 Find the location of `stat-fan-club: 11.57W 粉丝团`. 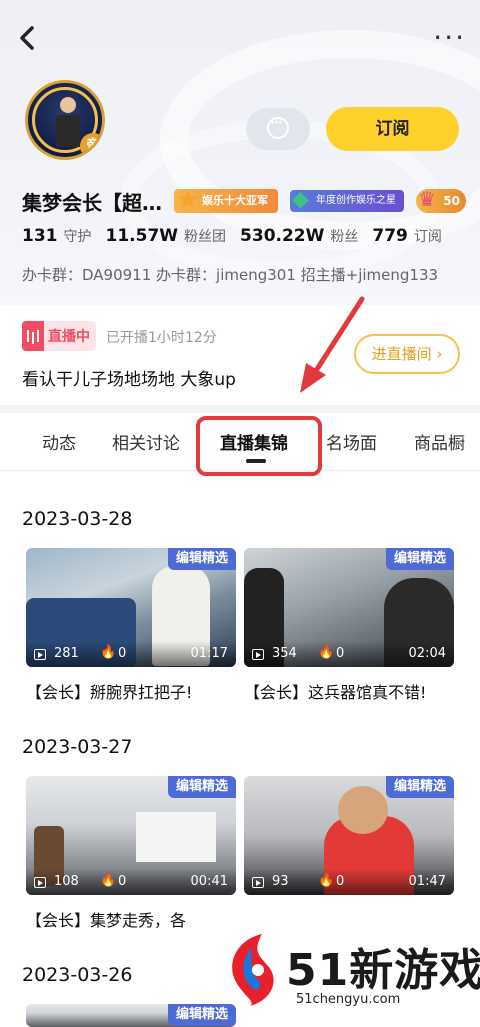

stat-fan-club: 11.57W 粉丝团 is located at coordinates (166, 236).